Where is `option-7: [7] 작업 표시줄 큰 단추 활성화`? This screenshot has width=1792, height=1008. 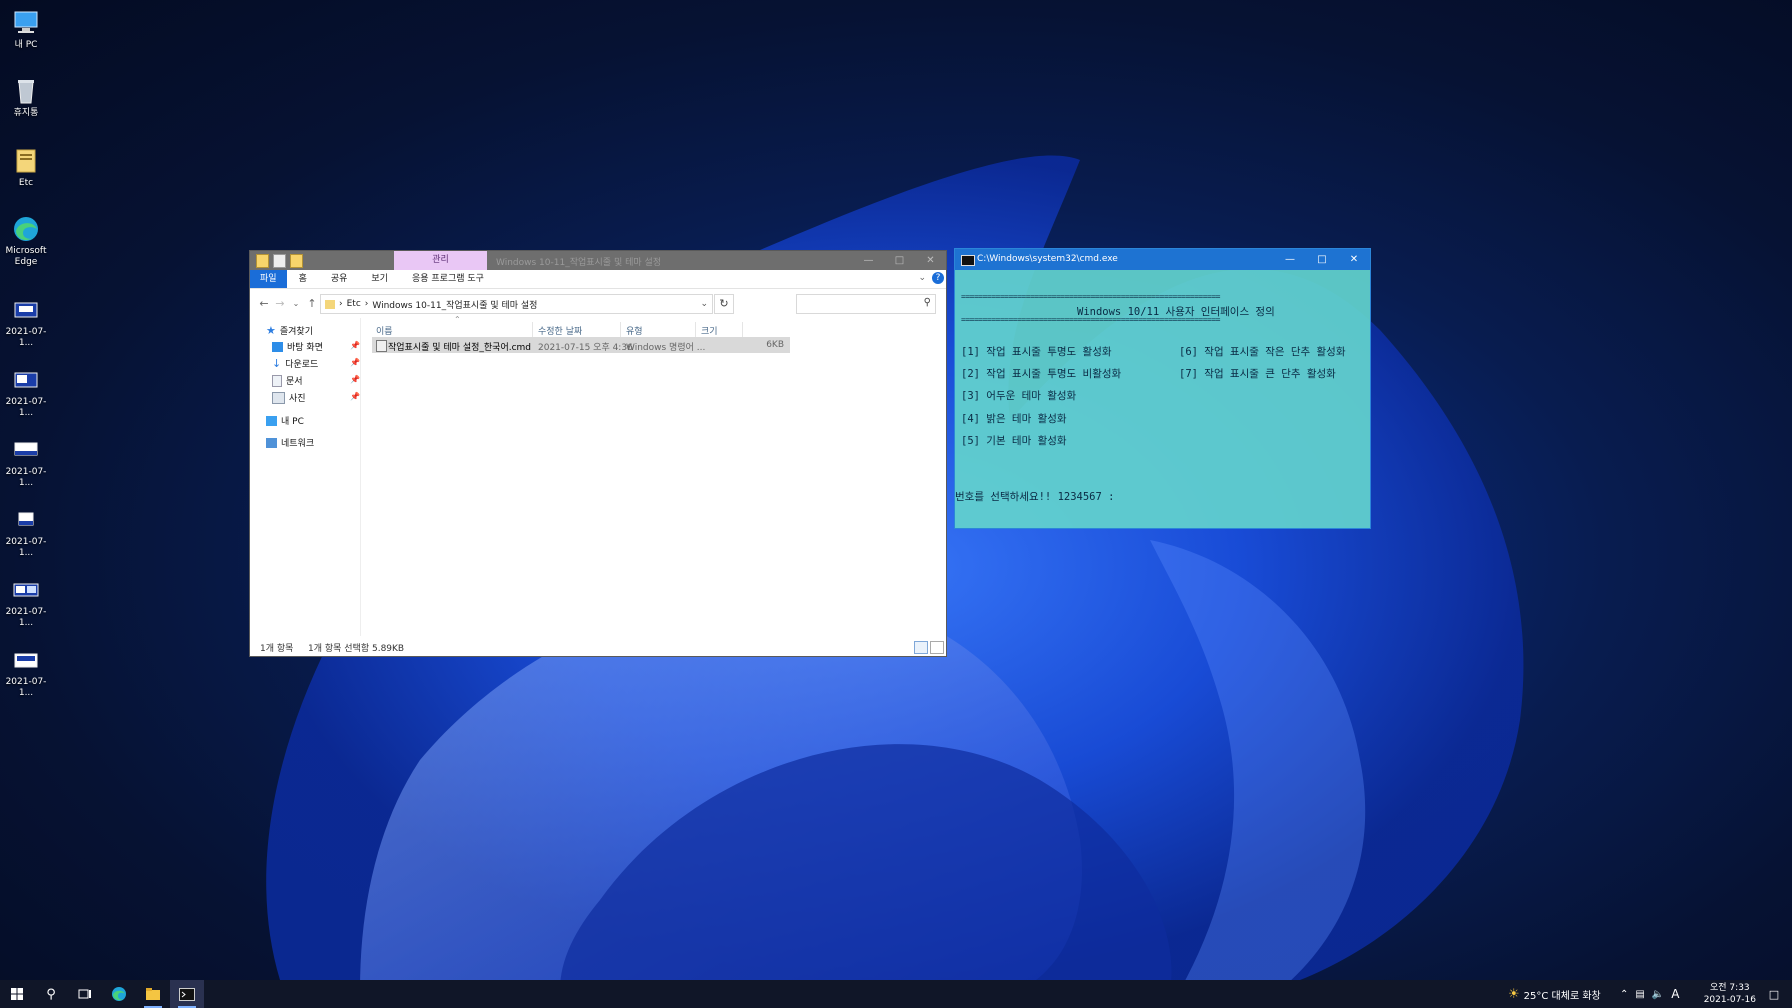
option-7: [7] 작업 표시줄 큰 단추 활성화 is located at coordinates (1257, 374).